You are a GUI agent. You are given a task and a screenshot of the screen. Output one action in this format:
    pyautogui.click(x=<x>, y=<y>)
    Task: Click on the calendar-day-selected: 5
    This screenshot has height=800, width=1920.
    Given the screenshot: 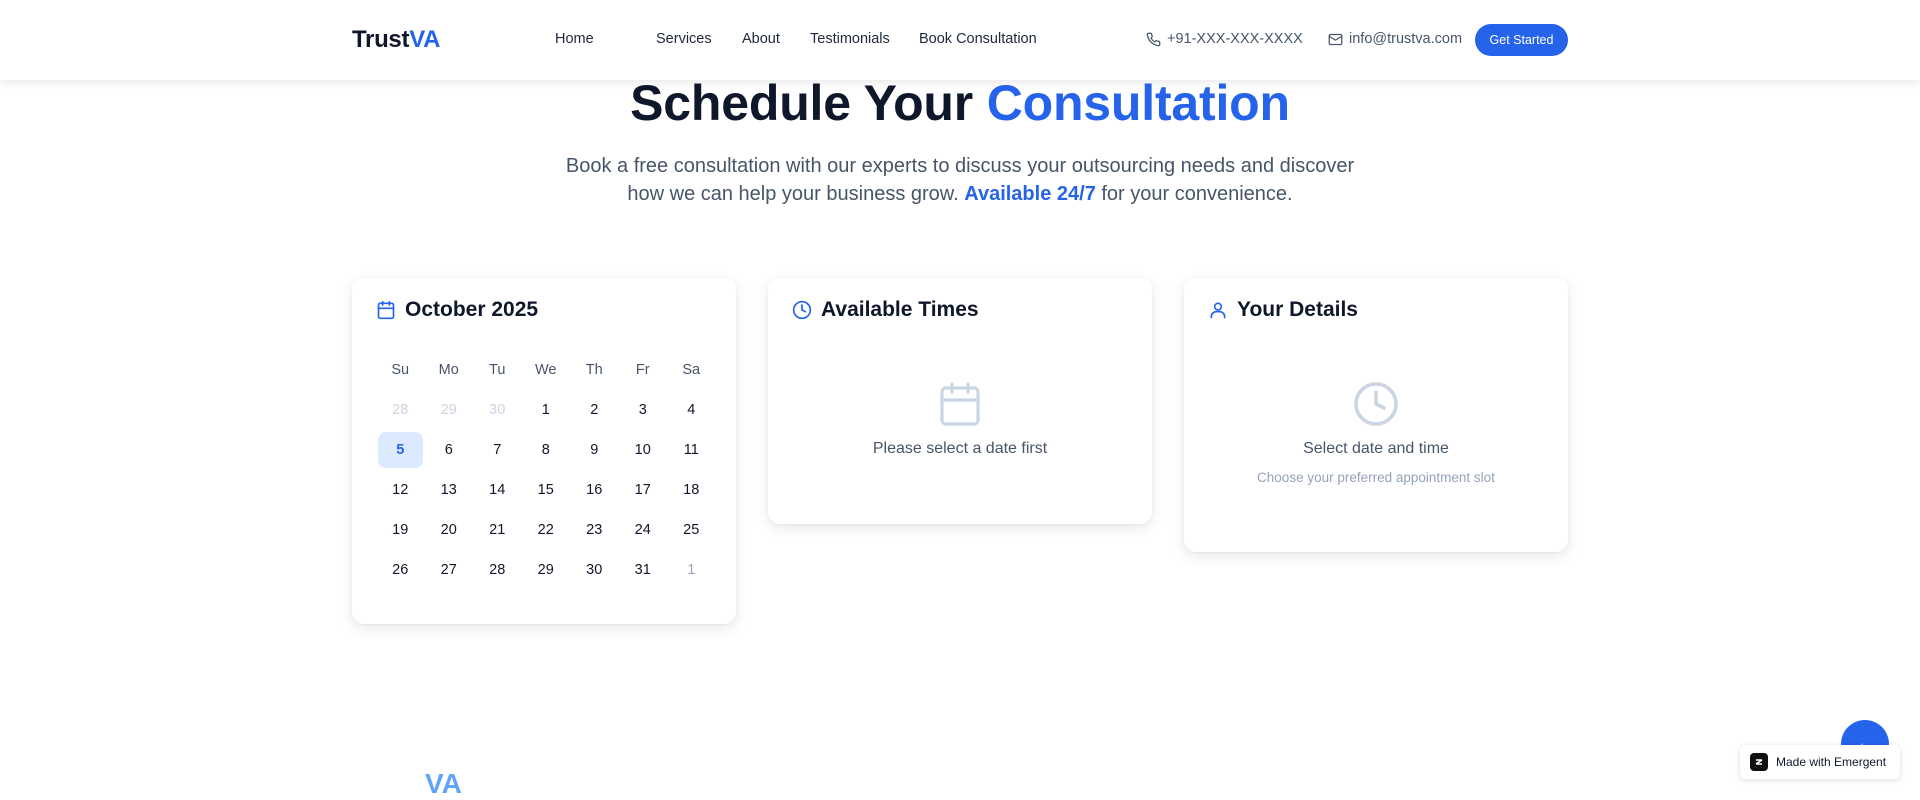 What is the action you would take?
    pyautogui.click(x=400, y=450)
    